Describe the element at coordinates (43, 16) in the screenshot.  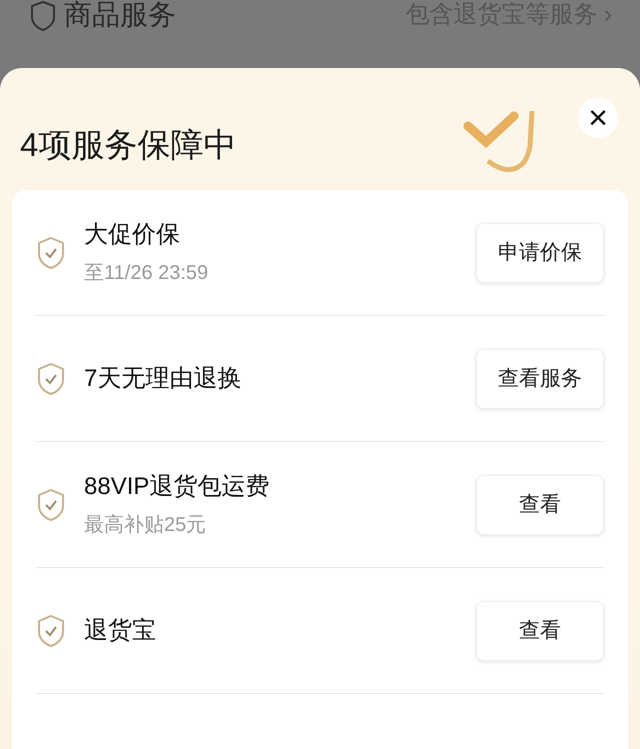
I see `shield-icon` at that location.